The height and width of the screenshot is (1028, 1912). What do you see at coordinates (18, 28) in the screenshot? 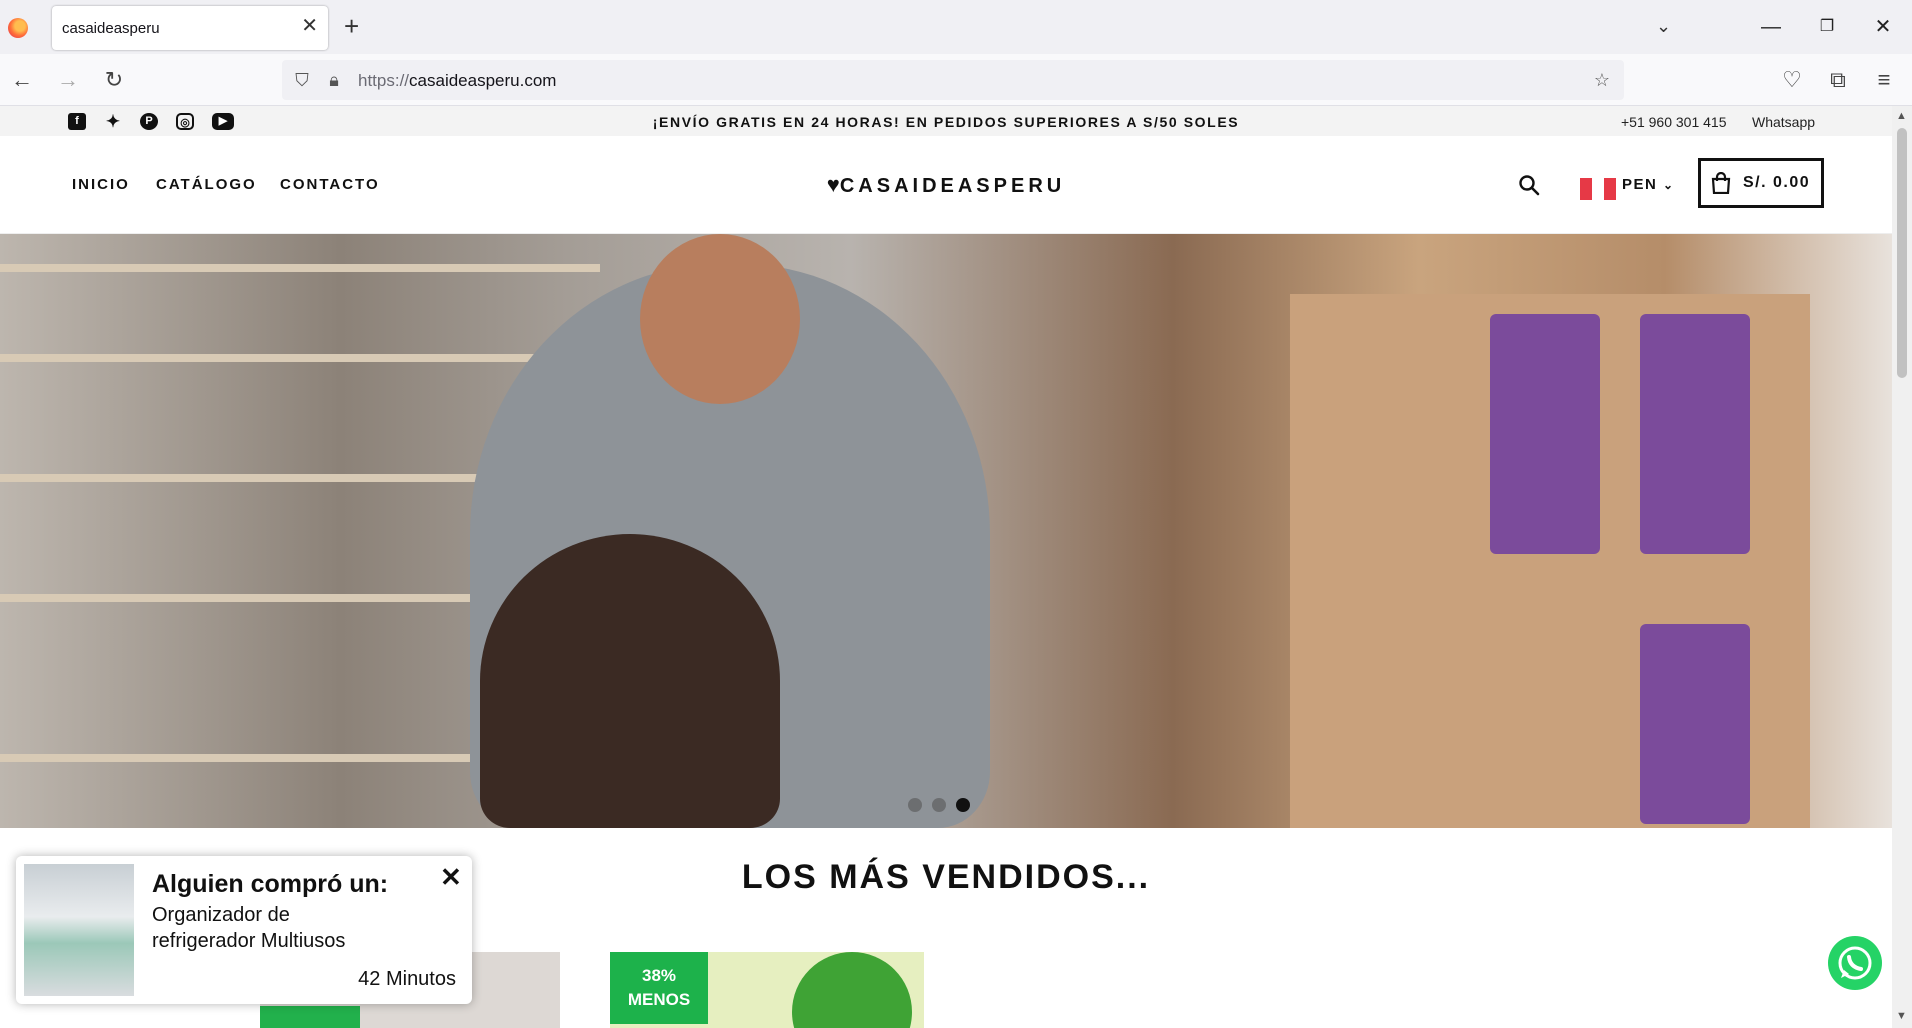
I see `firefox-logo-icon` at bounding box center [18, 28].